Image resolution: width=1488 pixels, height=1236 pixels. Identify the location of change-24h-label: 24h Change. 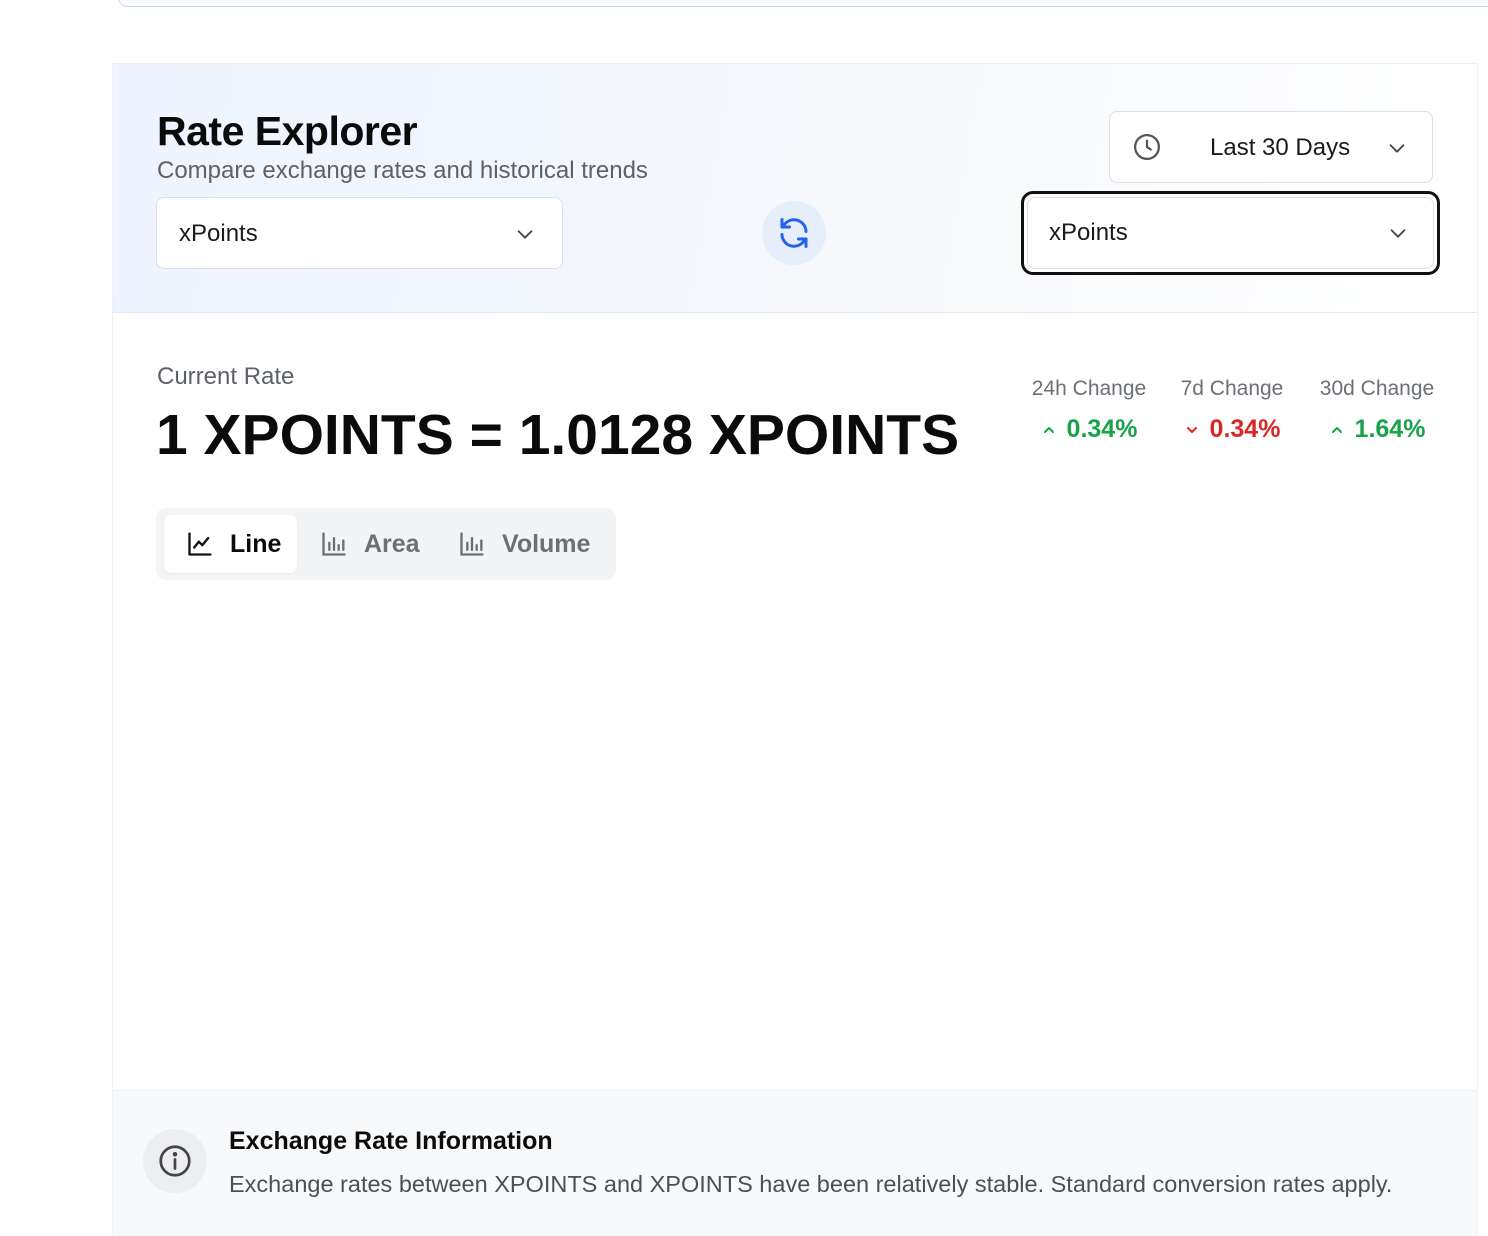
(1089, 388).